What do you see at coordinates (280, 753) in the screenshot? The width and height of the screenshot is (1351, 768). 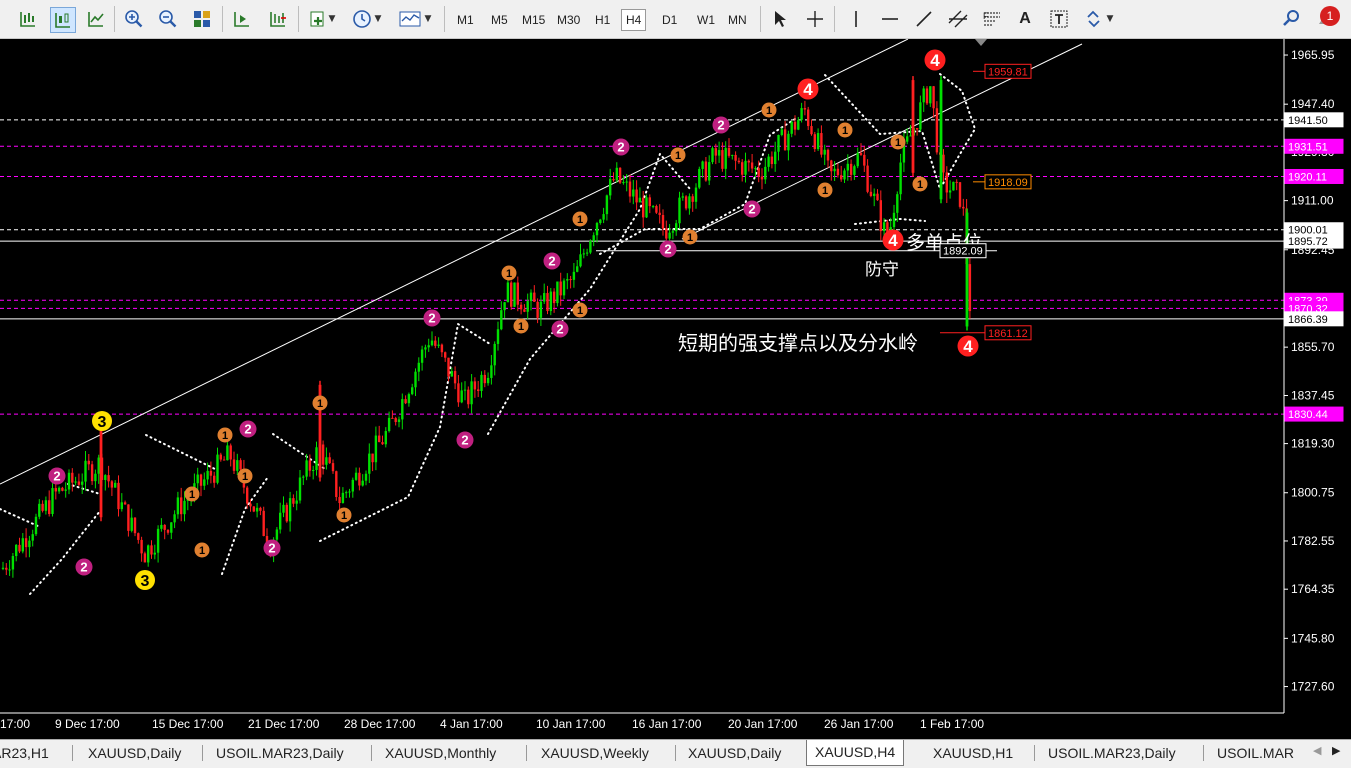 I see `tab-usoil-daily: USOIL.MAR23,Daily` at bounding box center [280, 753].